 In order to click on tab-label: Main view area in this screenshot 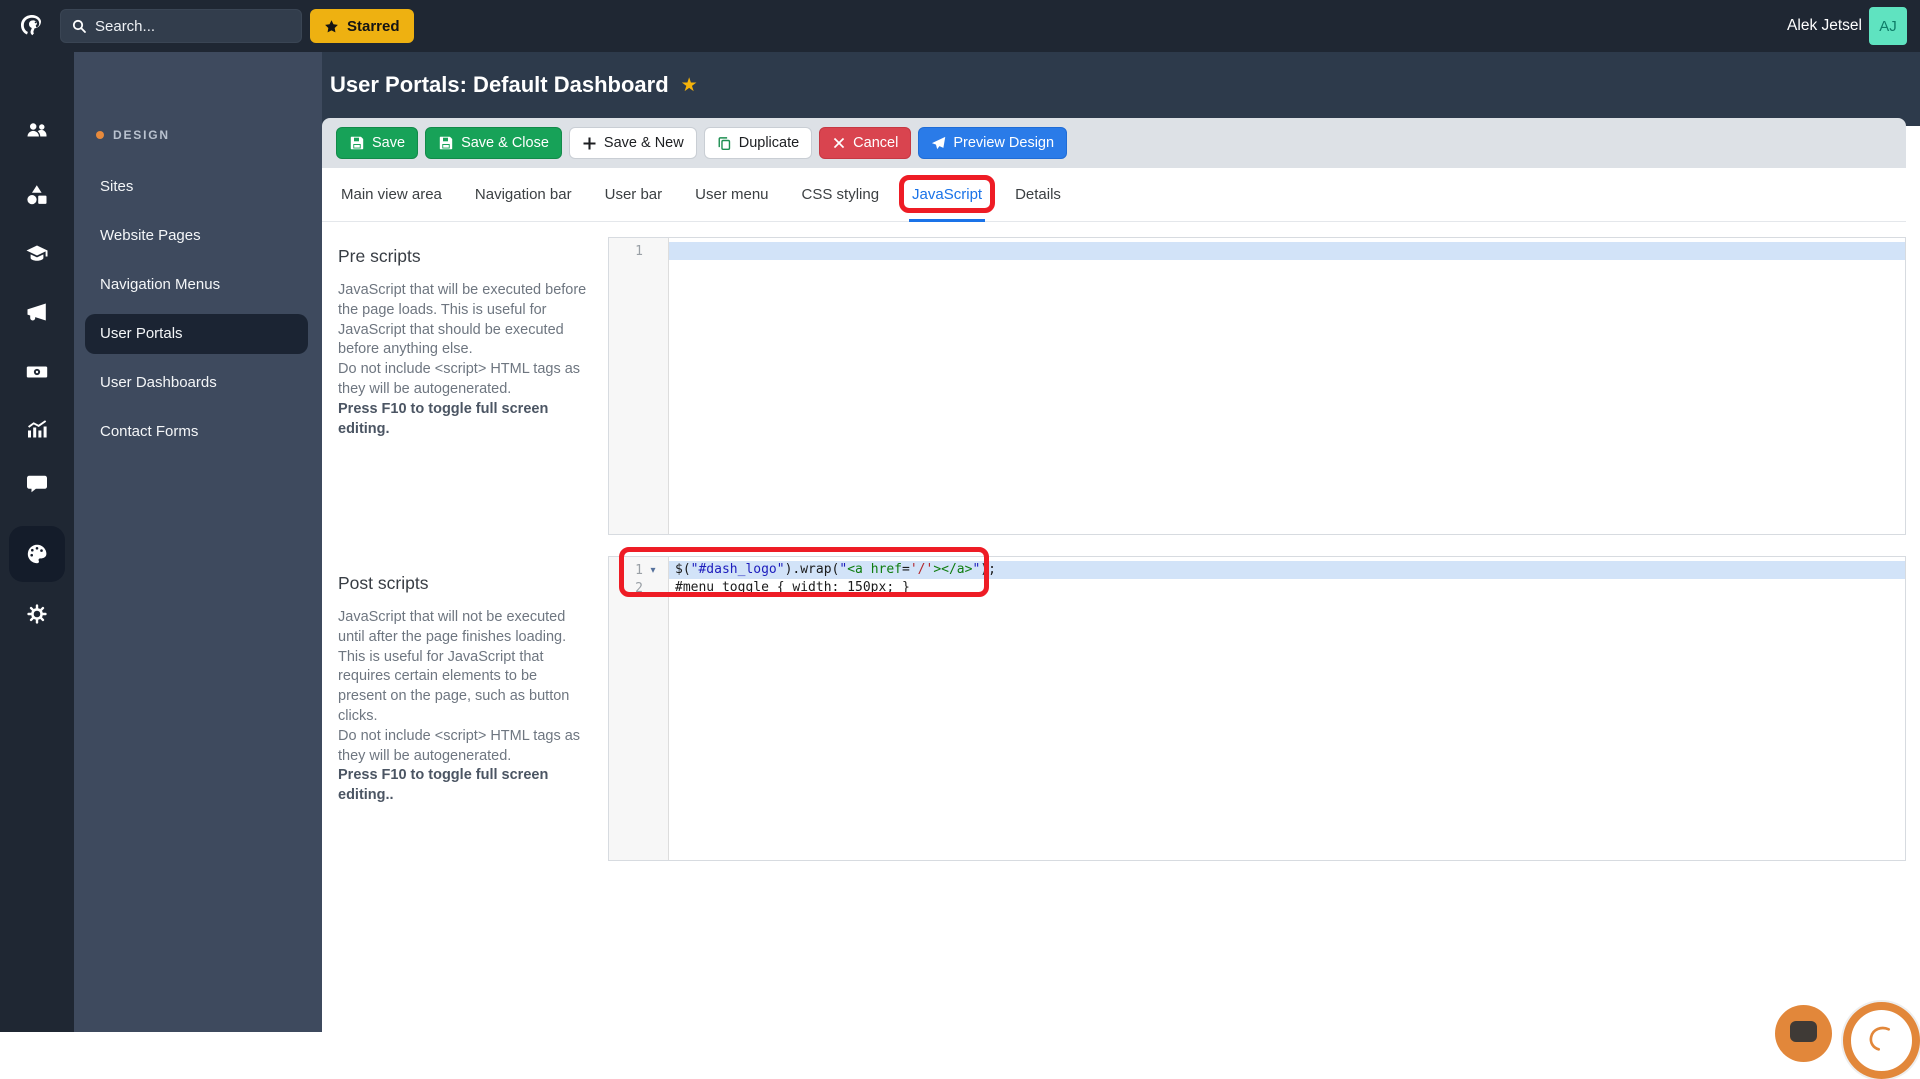, I will do `click(391, 194)`.